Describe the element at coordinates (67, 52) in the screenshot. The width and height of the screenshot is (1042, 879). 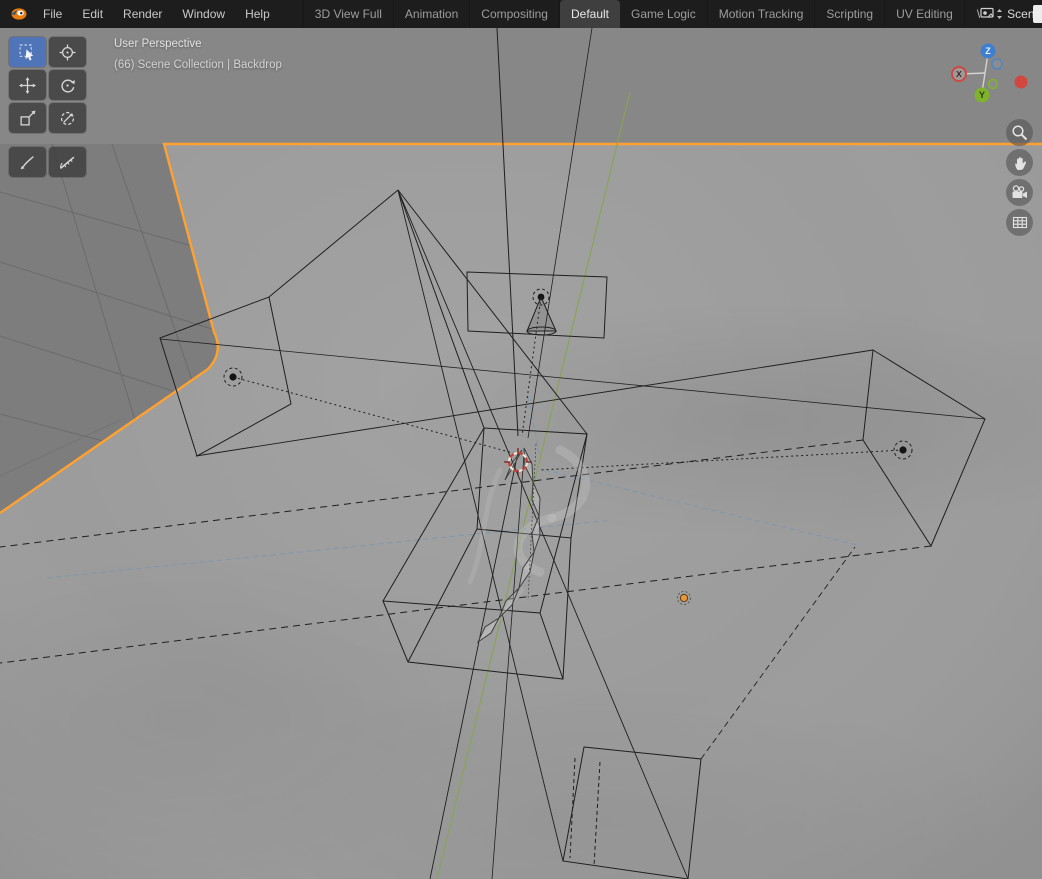
I see `tool-cursor` at that location.